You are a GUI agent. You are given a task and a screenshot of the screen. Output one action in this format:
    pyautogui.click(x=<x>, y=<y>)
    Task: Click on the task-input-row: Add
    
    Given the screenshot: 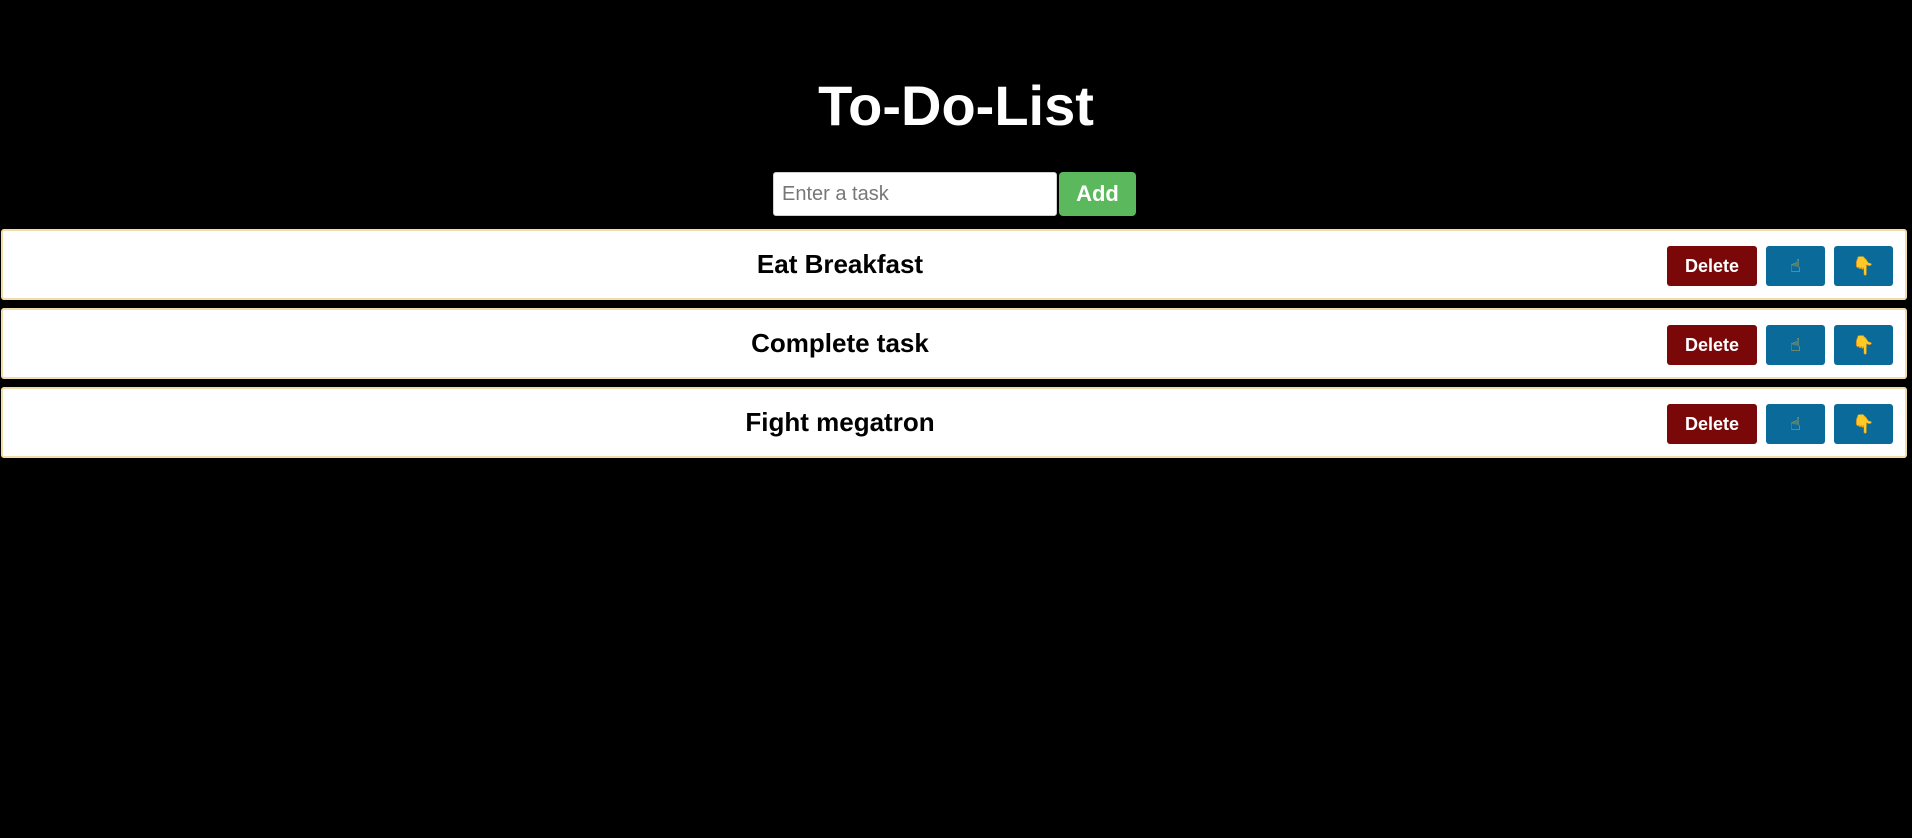 What is the action you would take?
    pyautogui.click(x=954, y=194)
    